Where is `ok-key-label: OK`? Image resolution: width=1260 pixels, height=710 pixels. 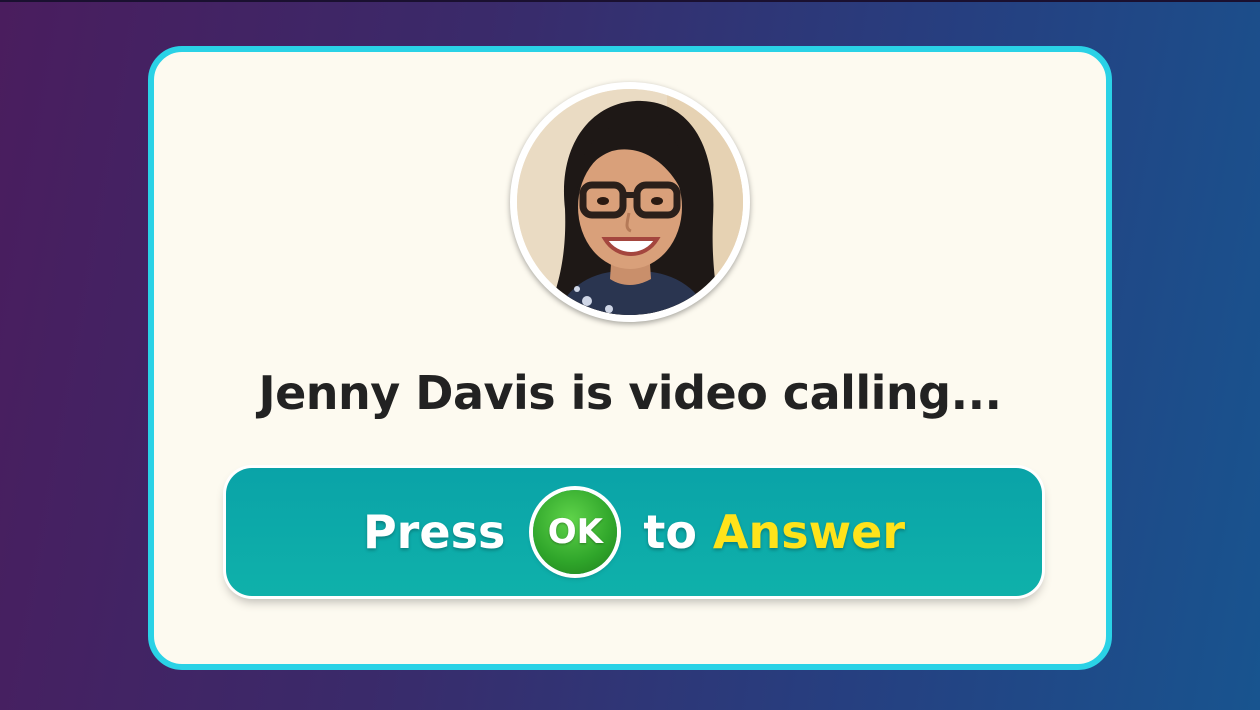
ok-key-label: OK is located at coordinates (575, 532).